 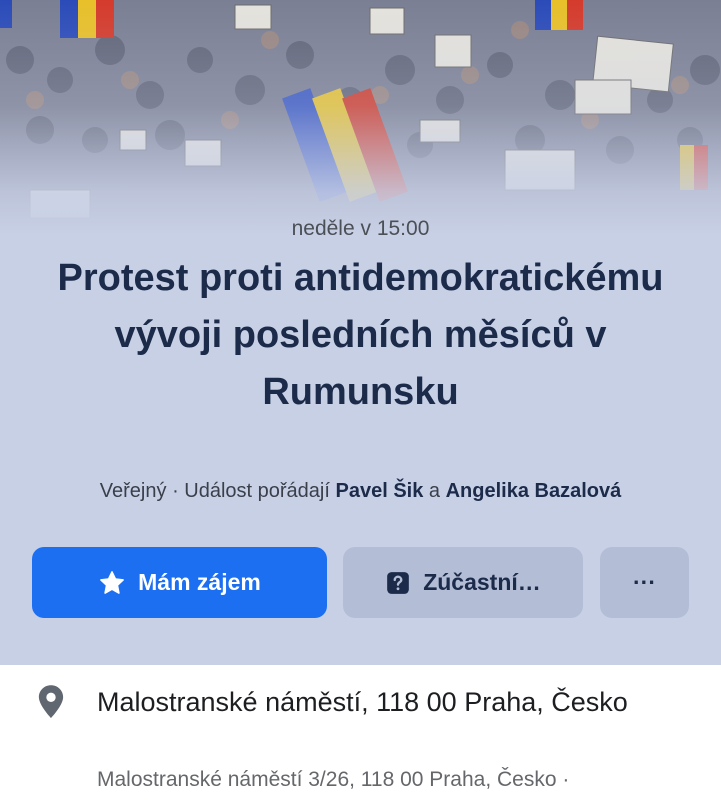 What do you see at coordinates (112, 583) in the screenshot?
I see `star-icon` at bounding box center [112, 583].